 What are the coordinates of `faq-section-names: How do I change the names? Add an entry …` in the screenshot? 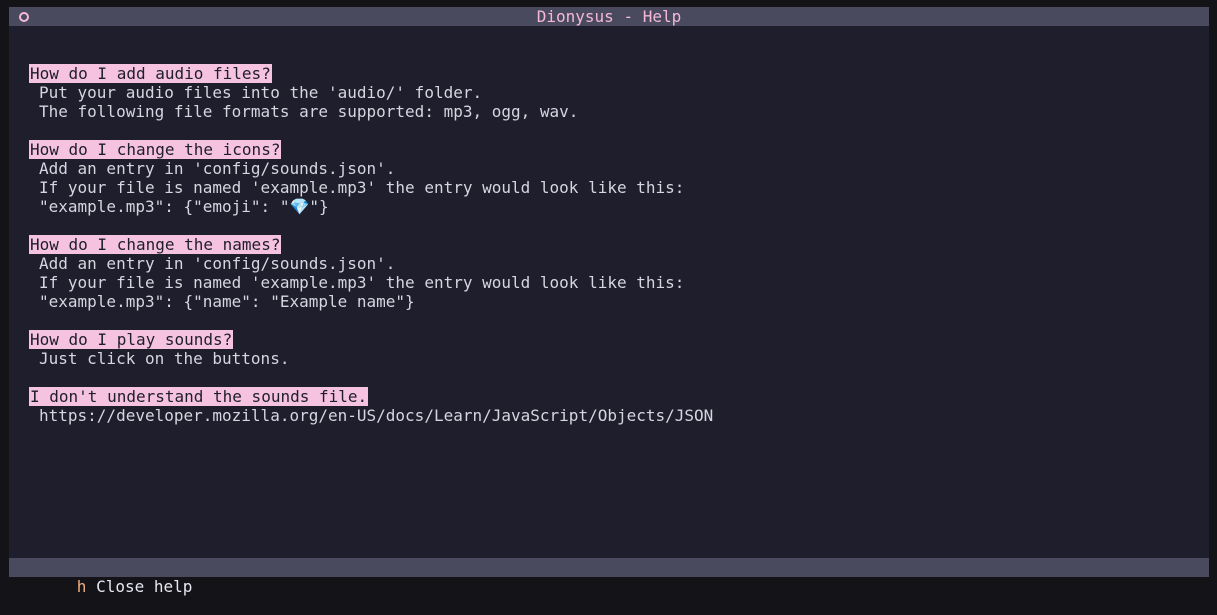 It's located at (614, 273).